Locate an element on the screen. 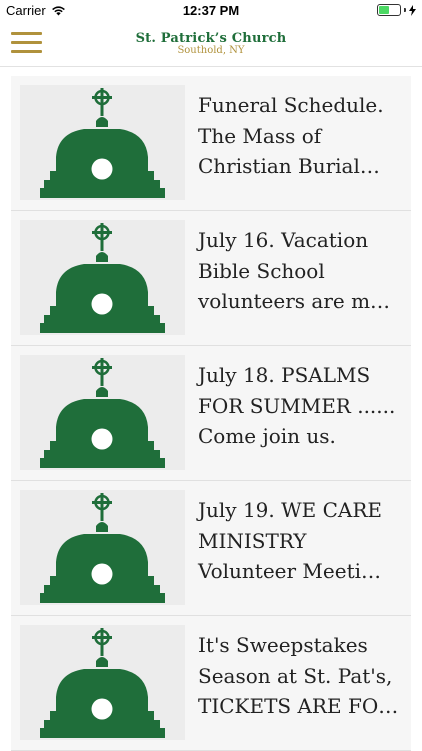 The height and width of the screenshot is (751, 422). status-right is located at coordinates (396, 10).